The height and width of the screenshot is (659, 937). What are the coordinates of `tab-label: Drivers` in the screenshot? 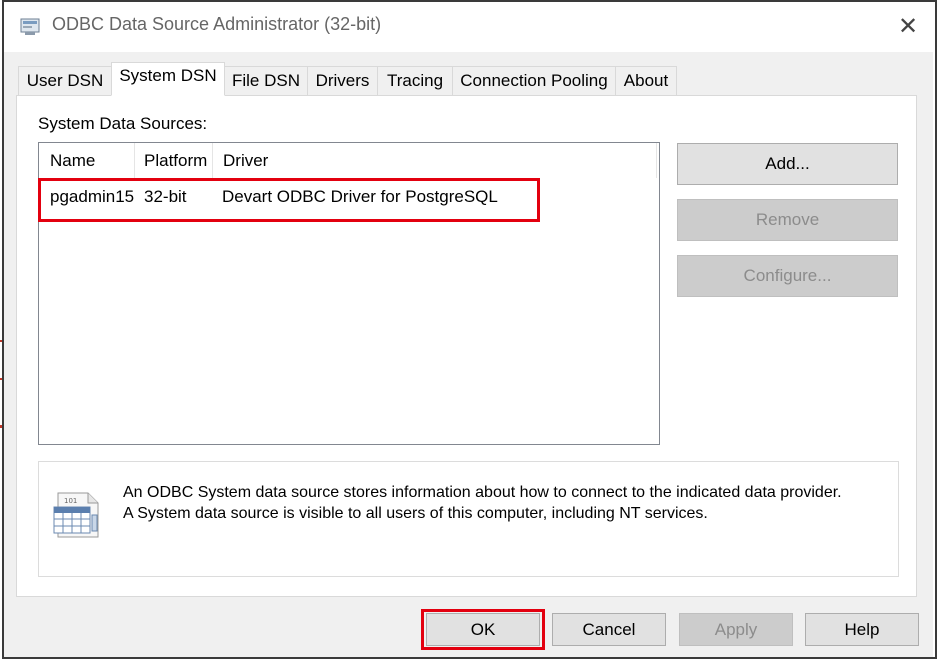 It's located at (342, 80).